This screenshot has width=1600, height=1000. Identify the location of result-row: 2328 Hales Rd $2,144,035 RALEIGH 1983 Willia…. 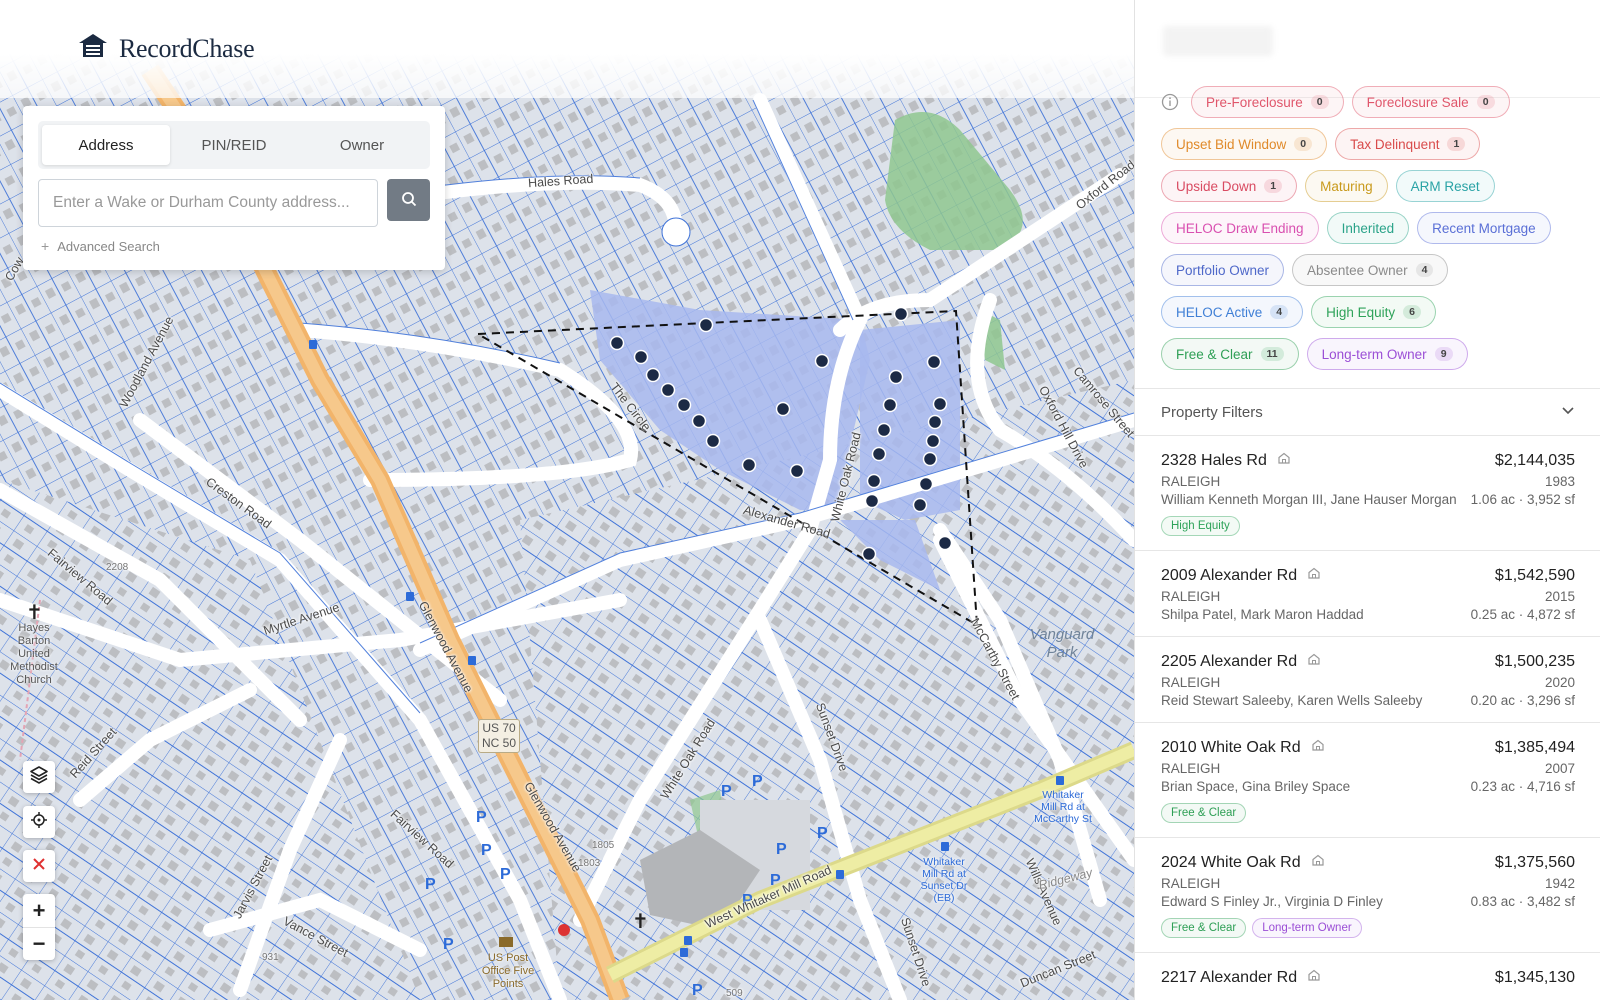
(1367, 493).